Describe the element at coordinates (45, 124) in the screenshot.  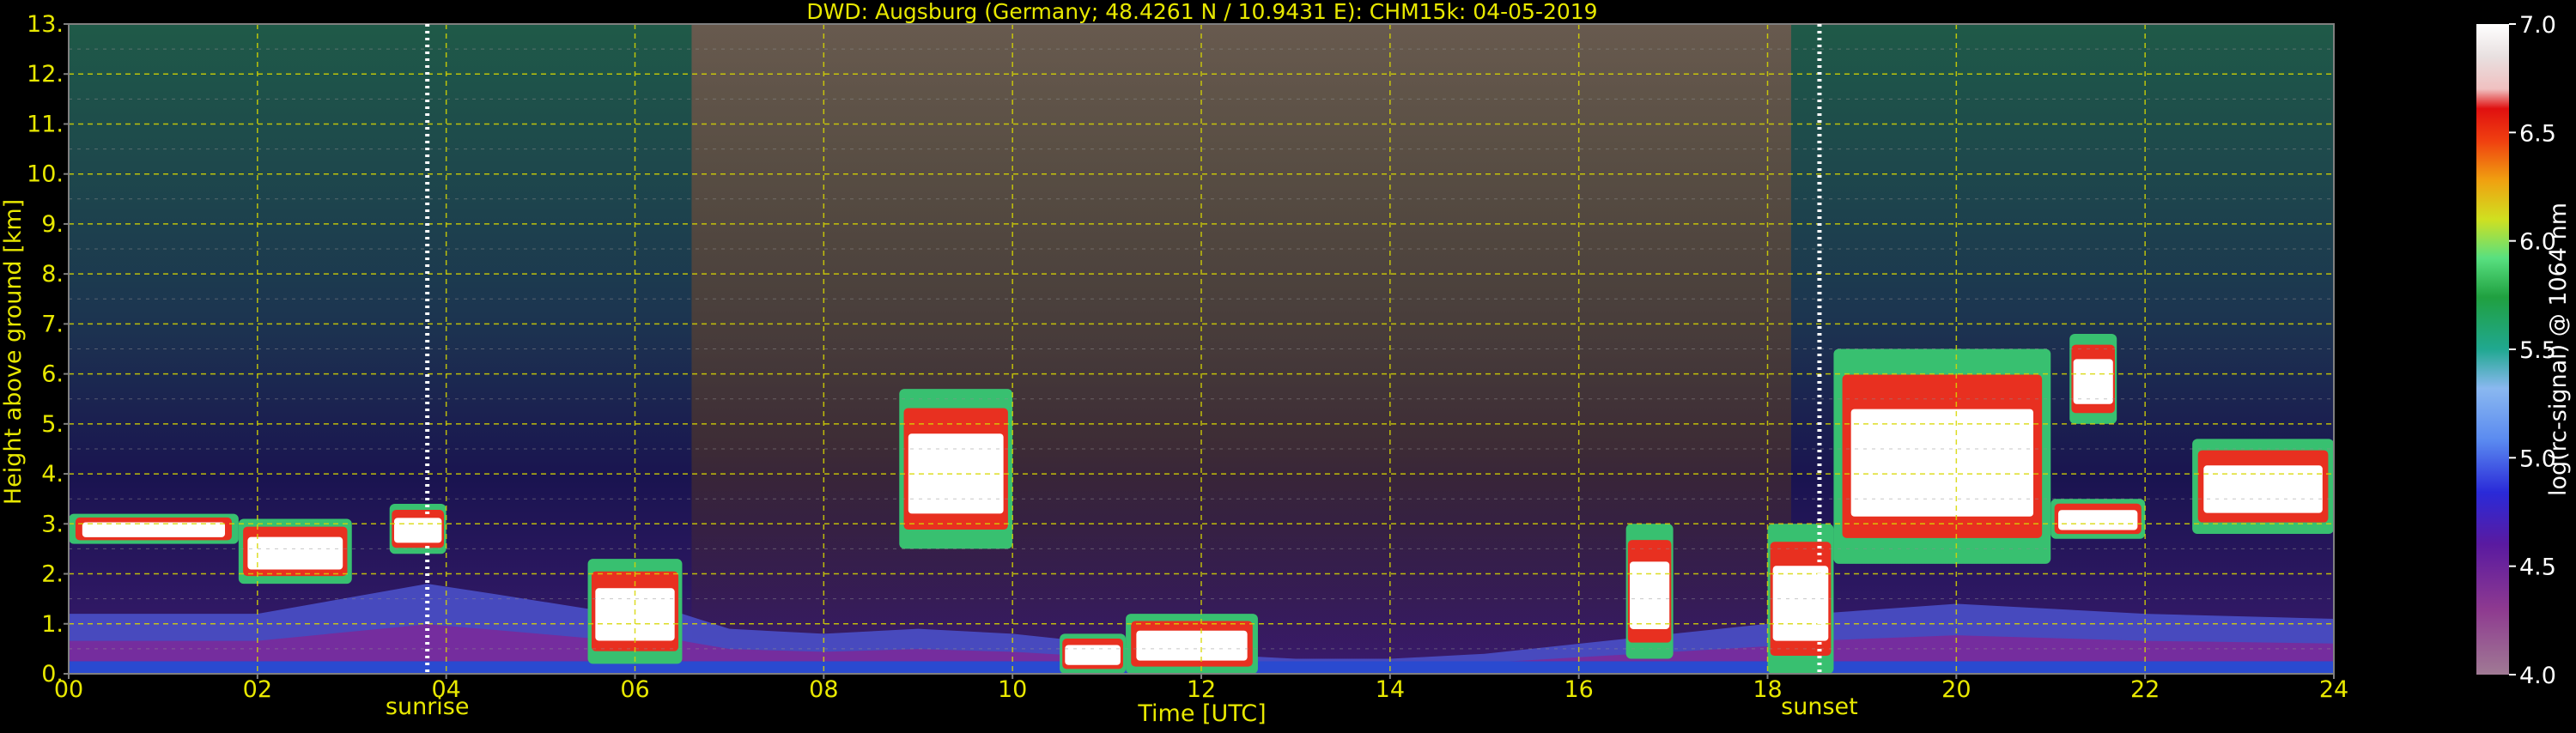
I see `y-tick-label: 11.` at that location.